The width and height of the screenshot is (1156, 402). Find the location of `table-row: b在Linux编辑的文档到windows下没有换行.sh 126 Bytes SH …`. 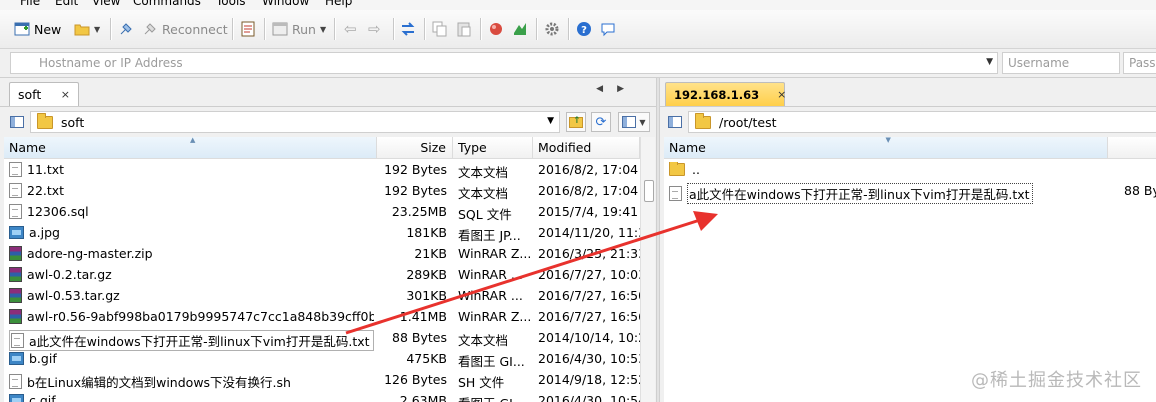

table-row: b在Linux编辑的文档到windows下没有换行.sh 126 Bytes SH … is located at coordinates (322, 379).